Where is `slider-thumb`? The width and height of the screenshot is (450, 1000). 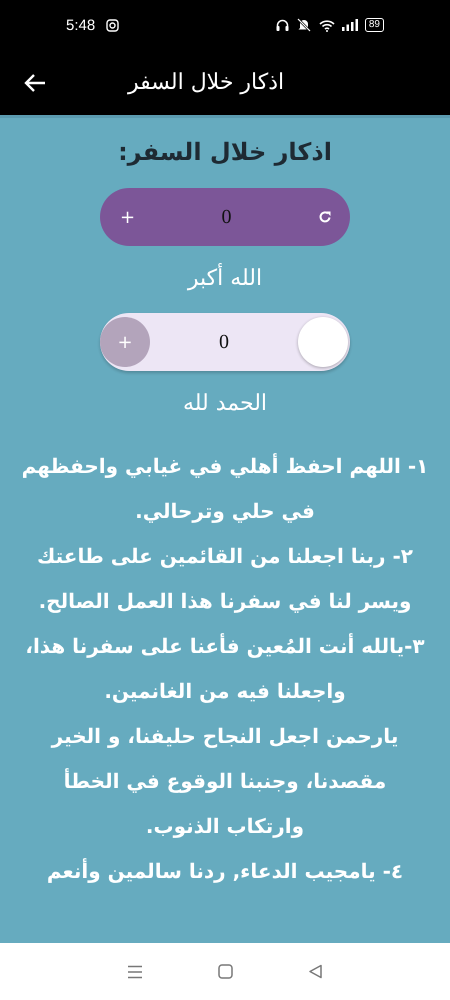
slider-thumb is located at coordinates (323, 342).